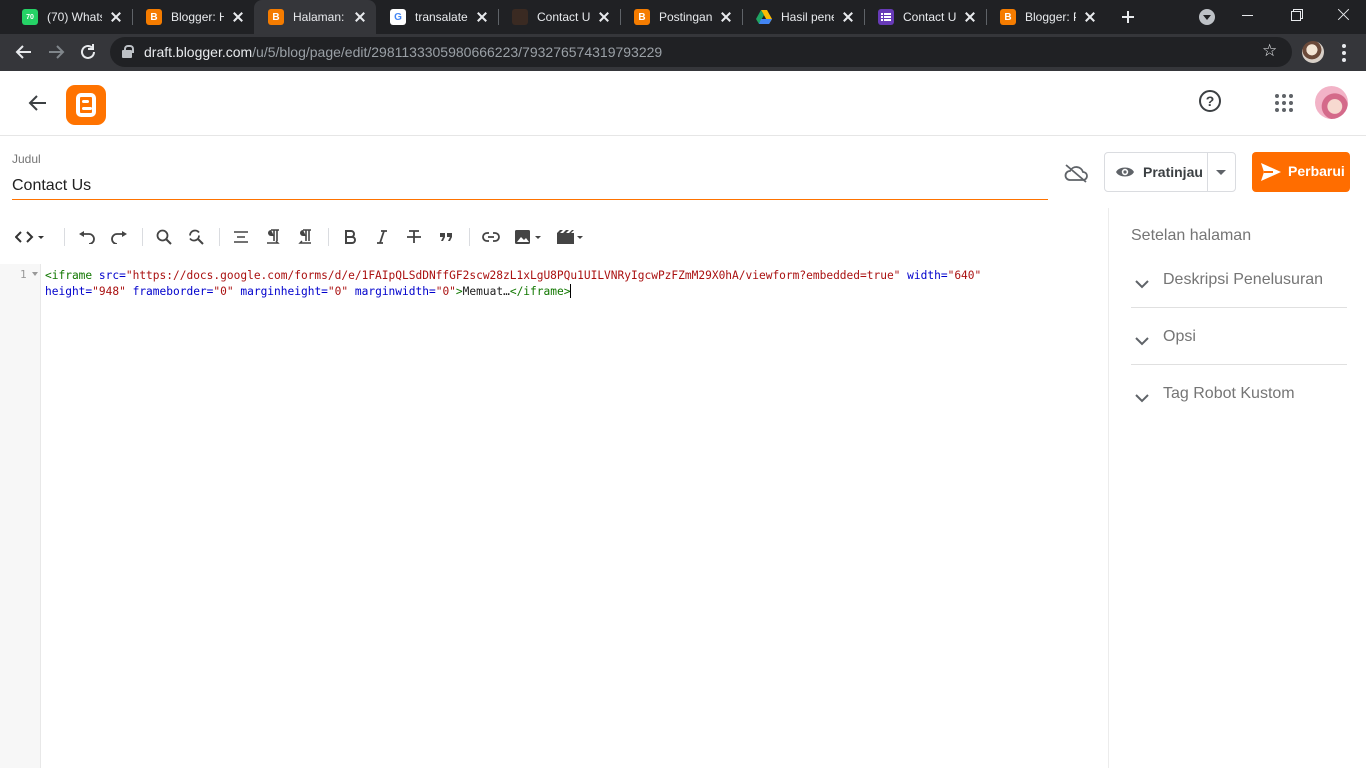 The width and height of the screenshot is (1366, 768). Describe the element at coordinates (1173, 172) in the screenshot. I see `preview-label: Pratinjau` at that location.